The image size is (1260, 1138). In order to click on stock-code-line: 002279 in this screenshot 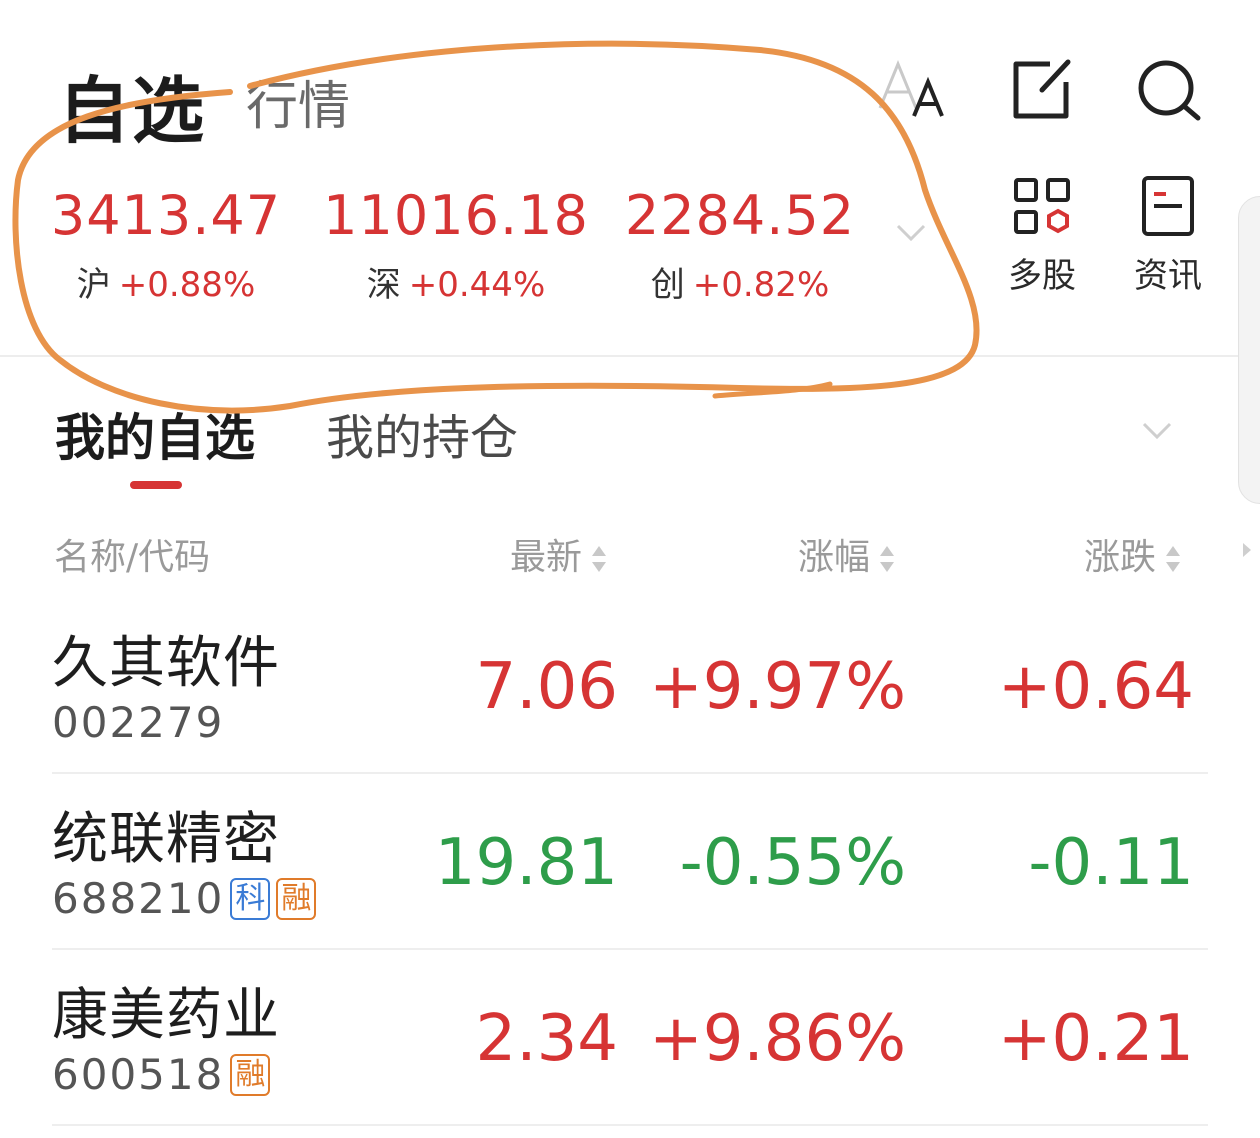, I will do `click(138, 722)`.